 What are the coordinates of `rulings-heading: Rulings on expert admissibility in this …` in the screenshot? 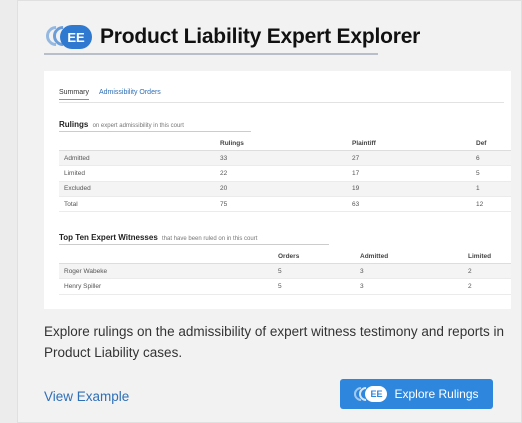 It's located at (121, 124).